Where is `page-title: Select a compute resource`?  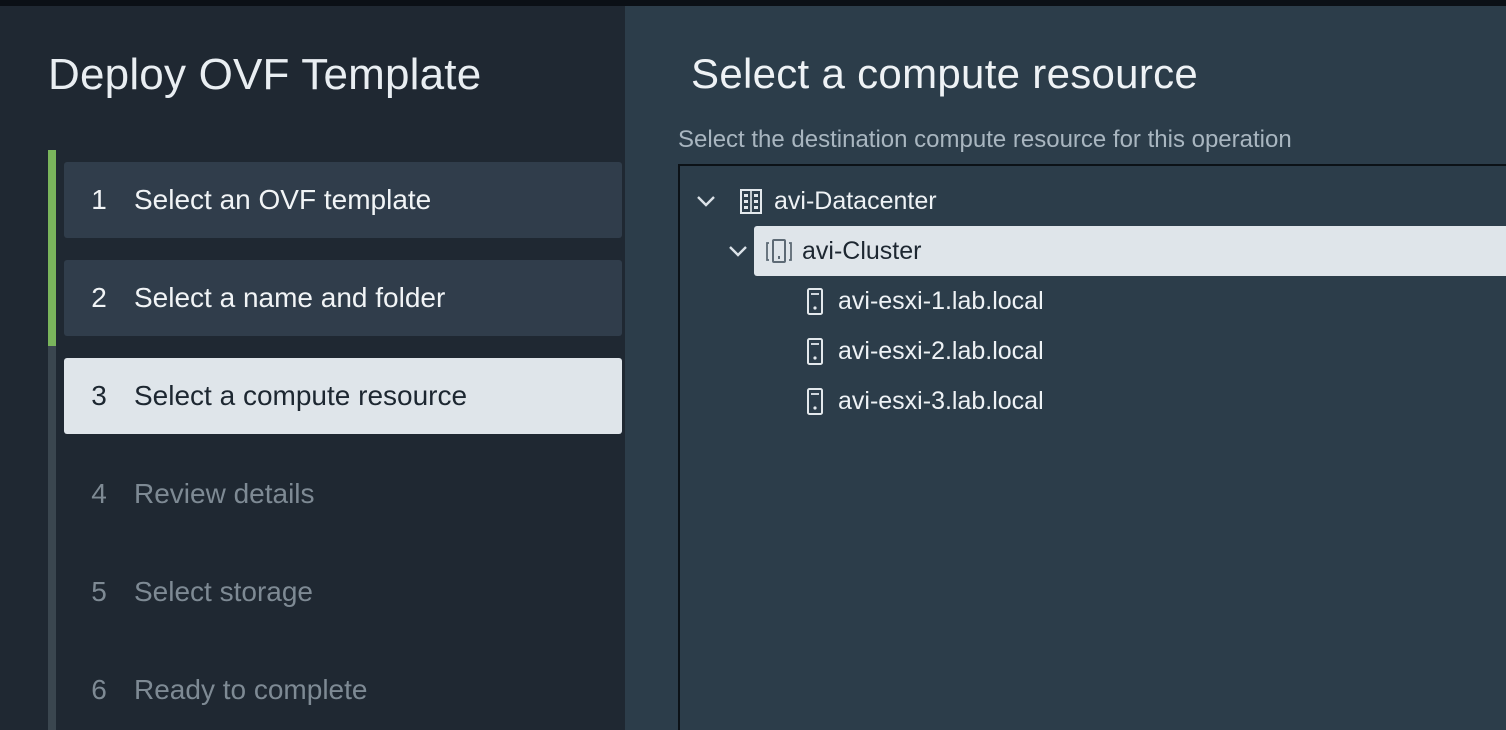 page-title: Select a compute resource is located at coordinates (945, 73).